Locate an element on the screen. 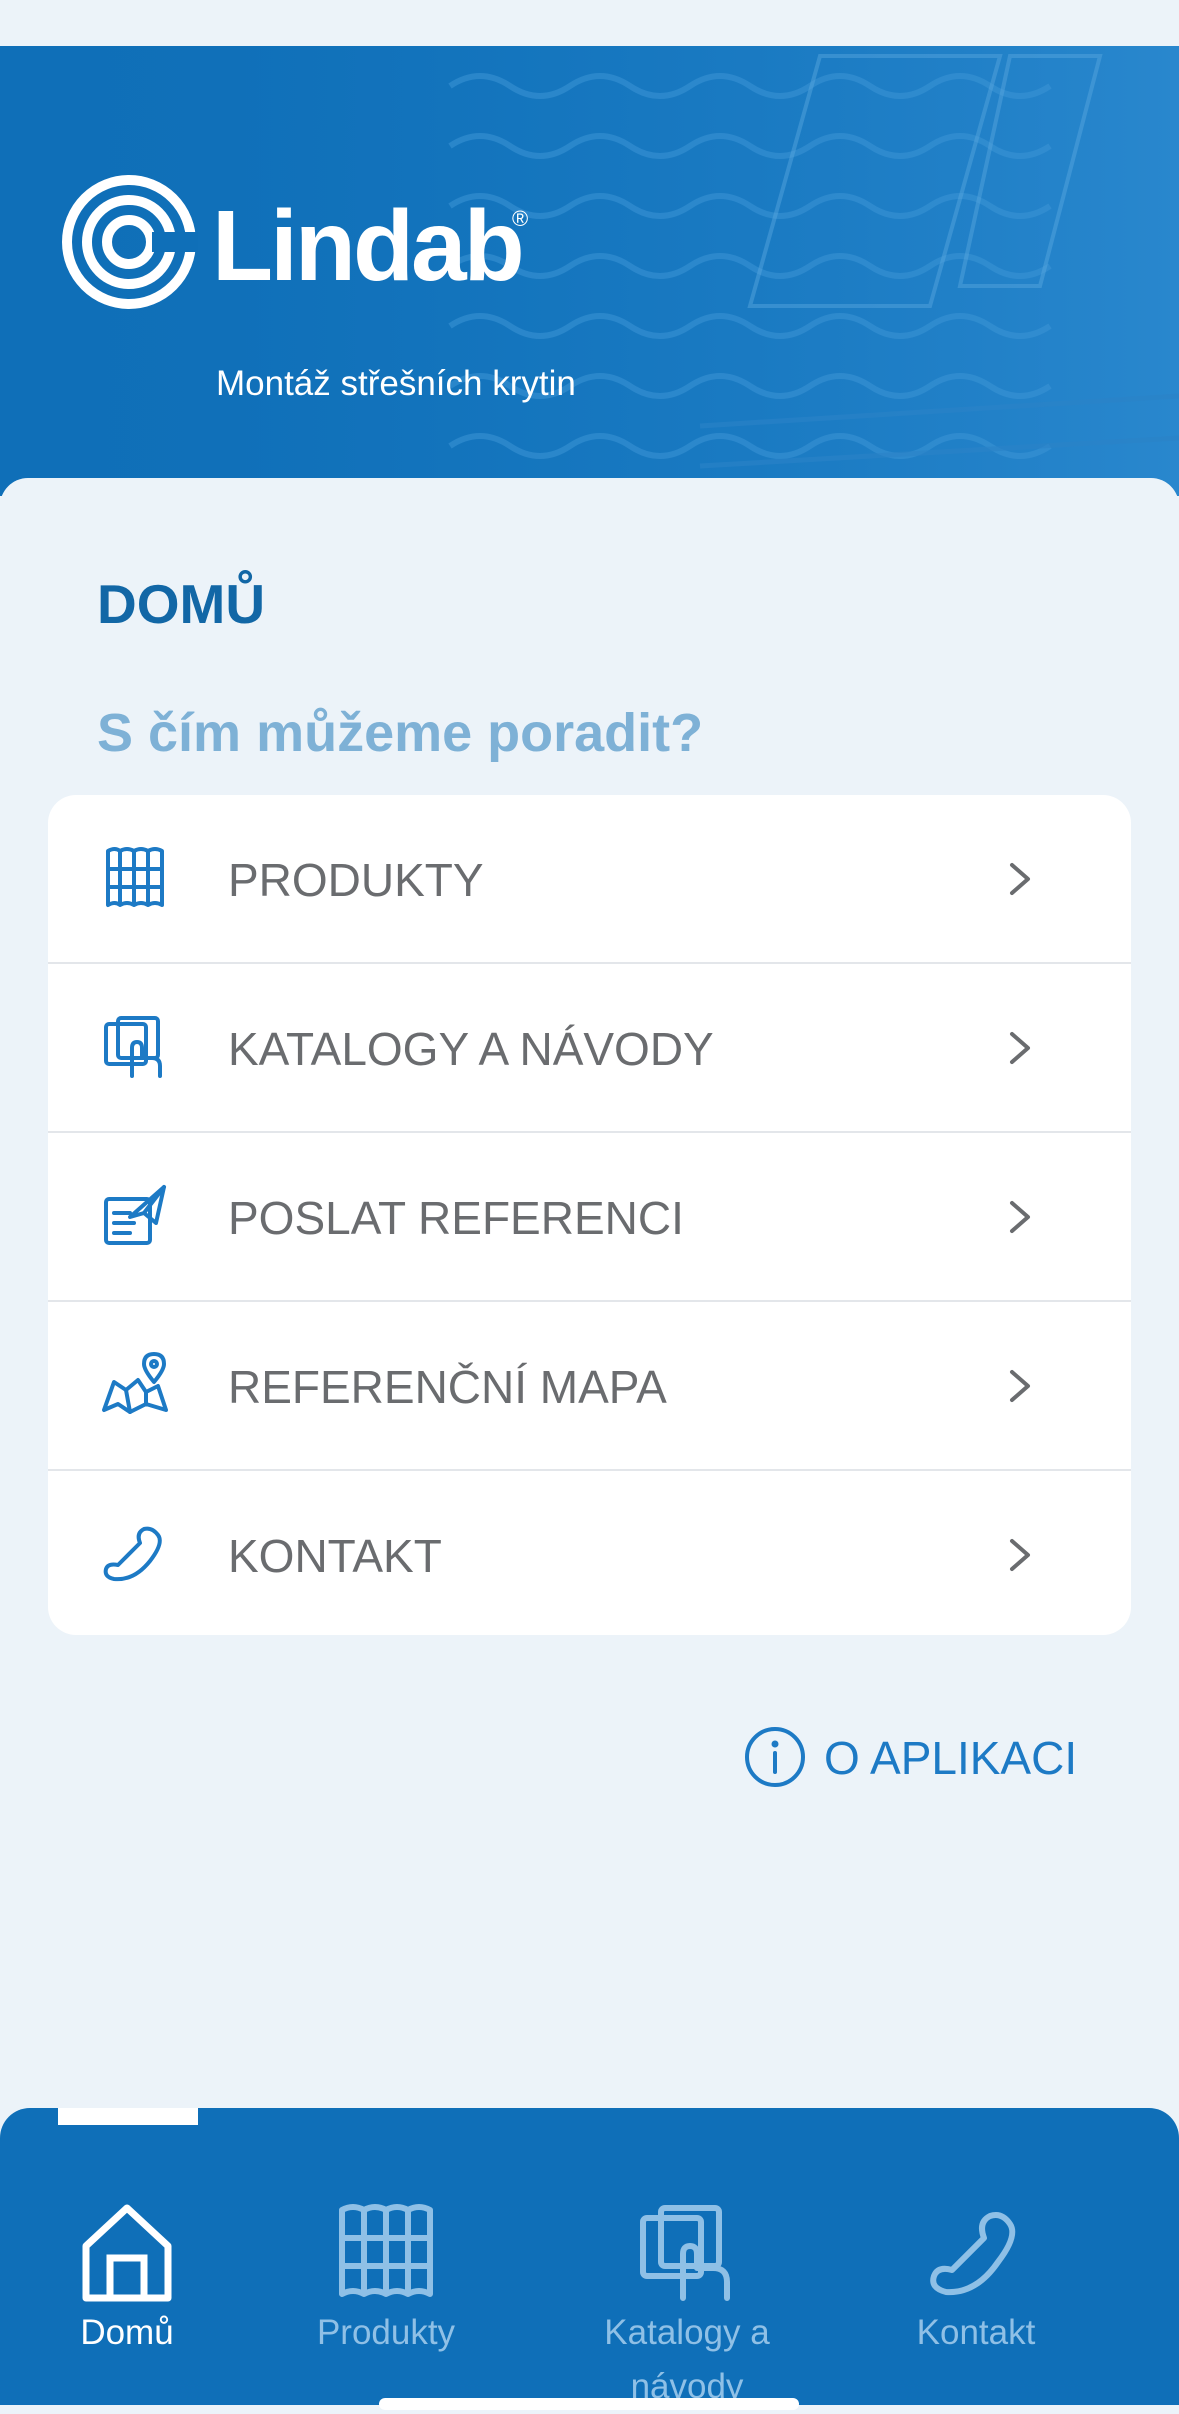 This screenshot has width=1179, height=2414. menu-item-label: REFERENČNÍ MAPA is located at coordinates (447, 1387).